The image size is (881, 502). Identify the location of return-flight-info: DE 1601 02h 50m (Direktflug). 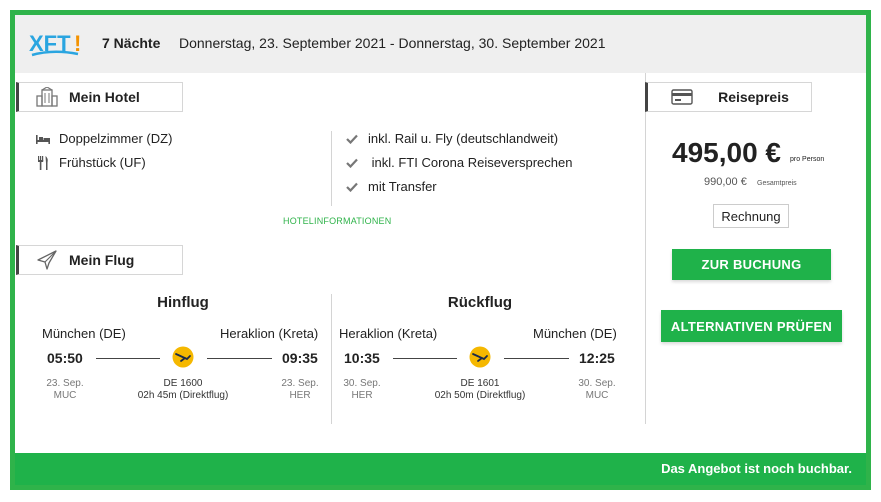
(480, 390).